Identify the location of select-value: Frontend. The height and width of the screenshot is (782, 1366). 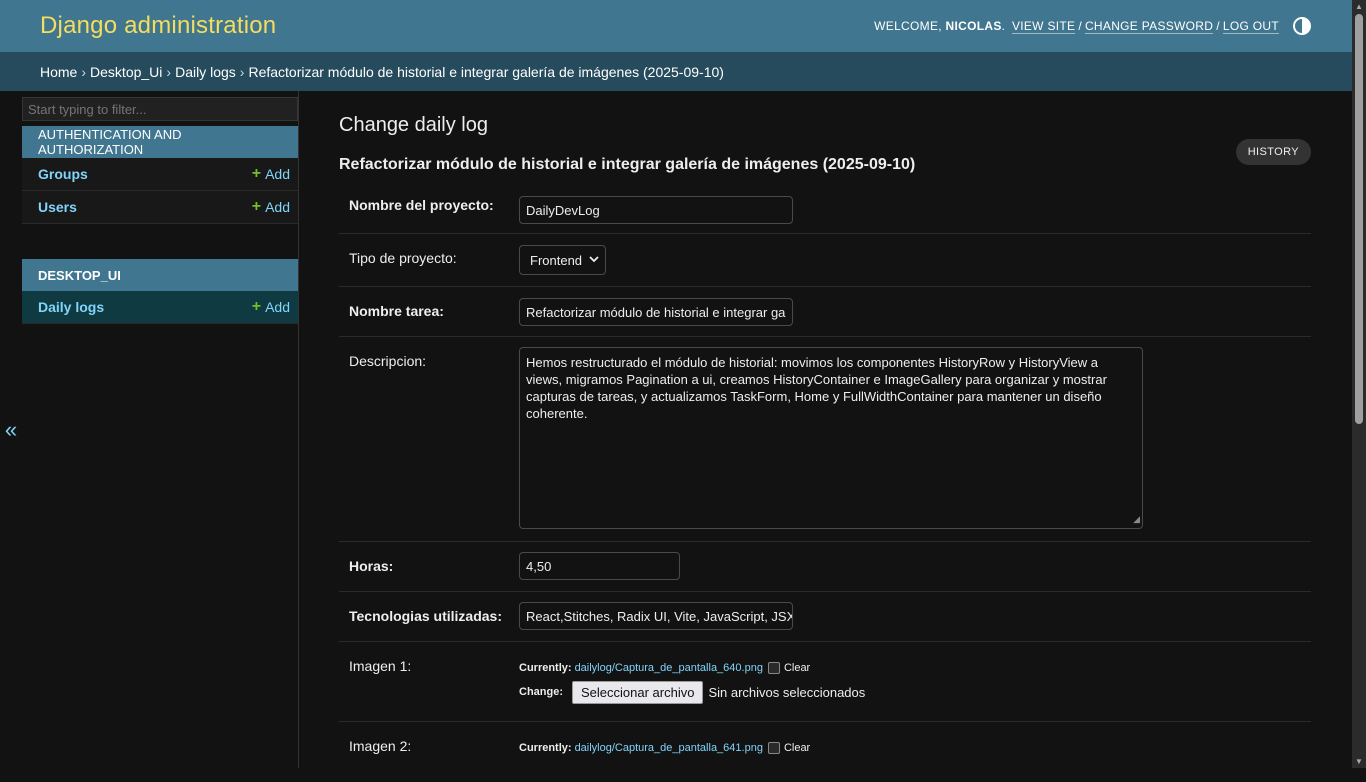
(556, 260).